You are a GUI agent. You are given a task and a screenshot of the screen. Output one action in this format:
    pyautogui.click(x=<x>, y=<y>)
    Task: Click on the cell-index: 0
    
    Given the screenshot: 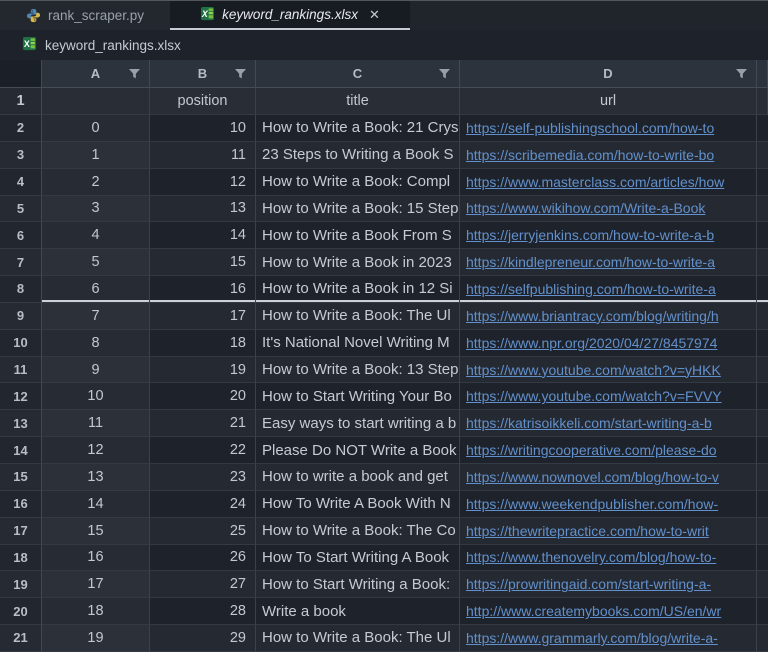 What is the action you would take?
    pyautogui.click(x=96, y=128)
    